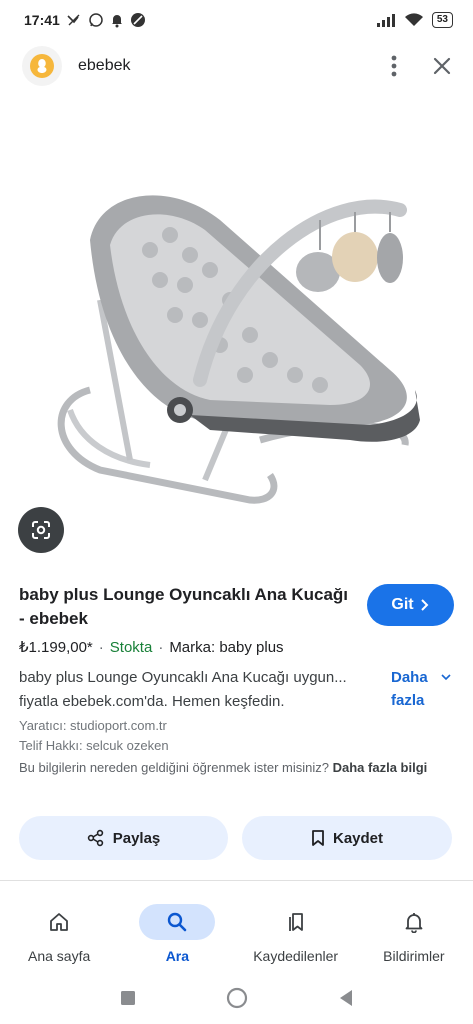 The width and height of the screenshot is (473, 1024). I want to click on product-price: ₺1.199,00*, so click(56, 647).